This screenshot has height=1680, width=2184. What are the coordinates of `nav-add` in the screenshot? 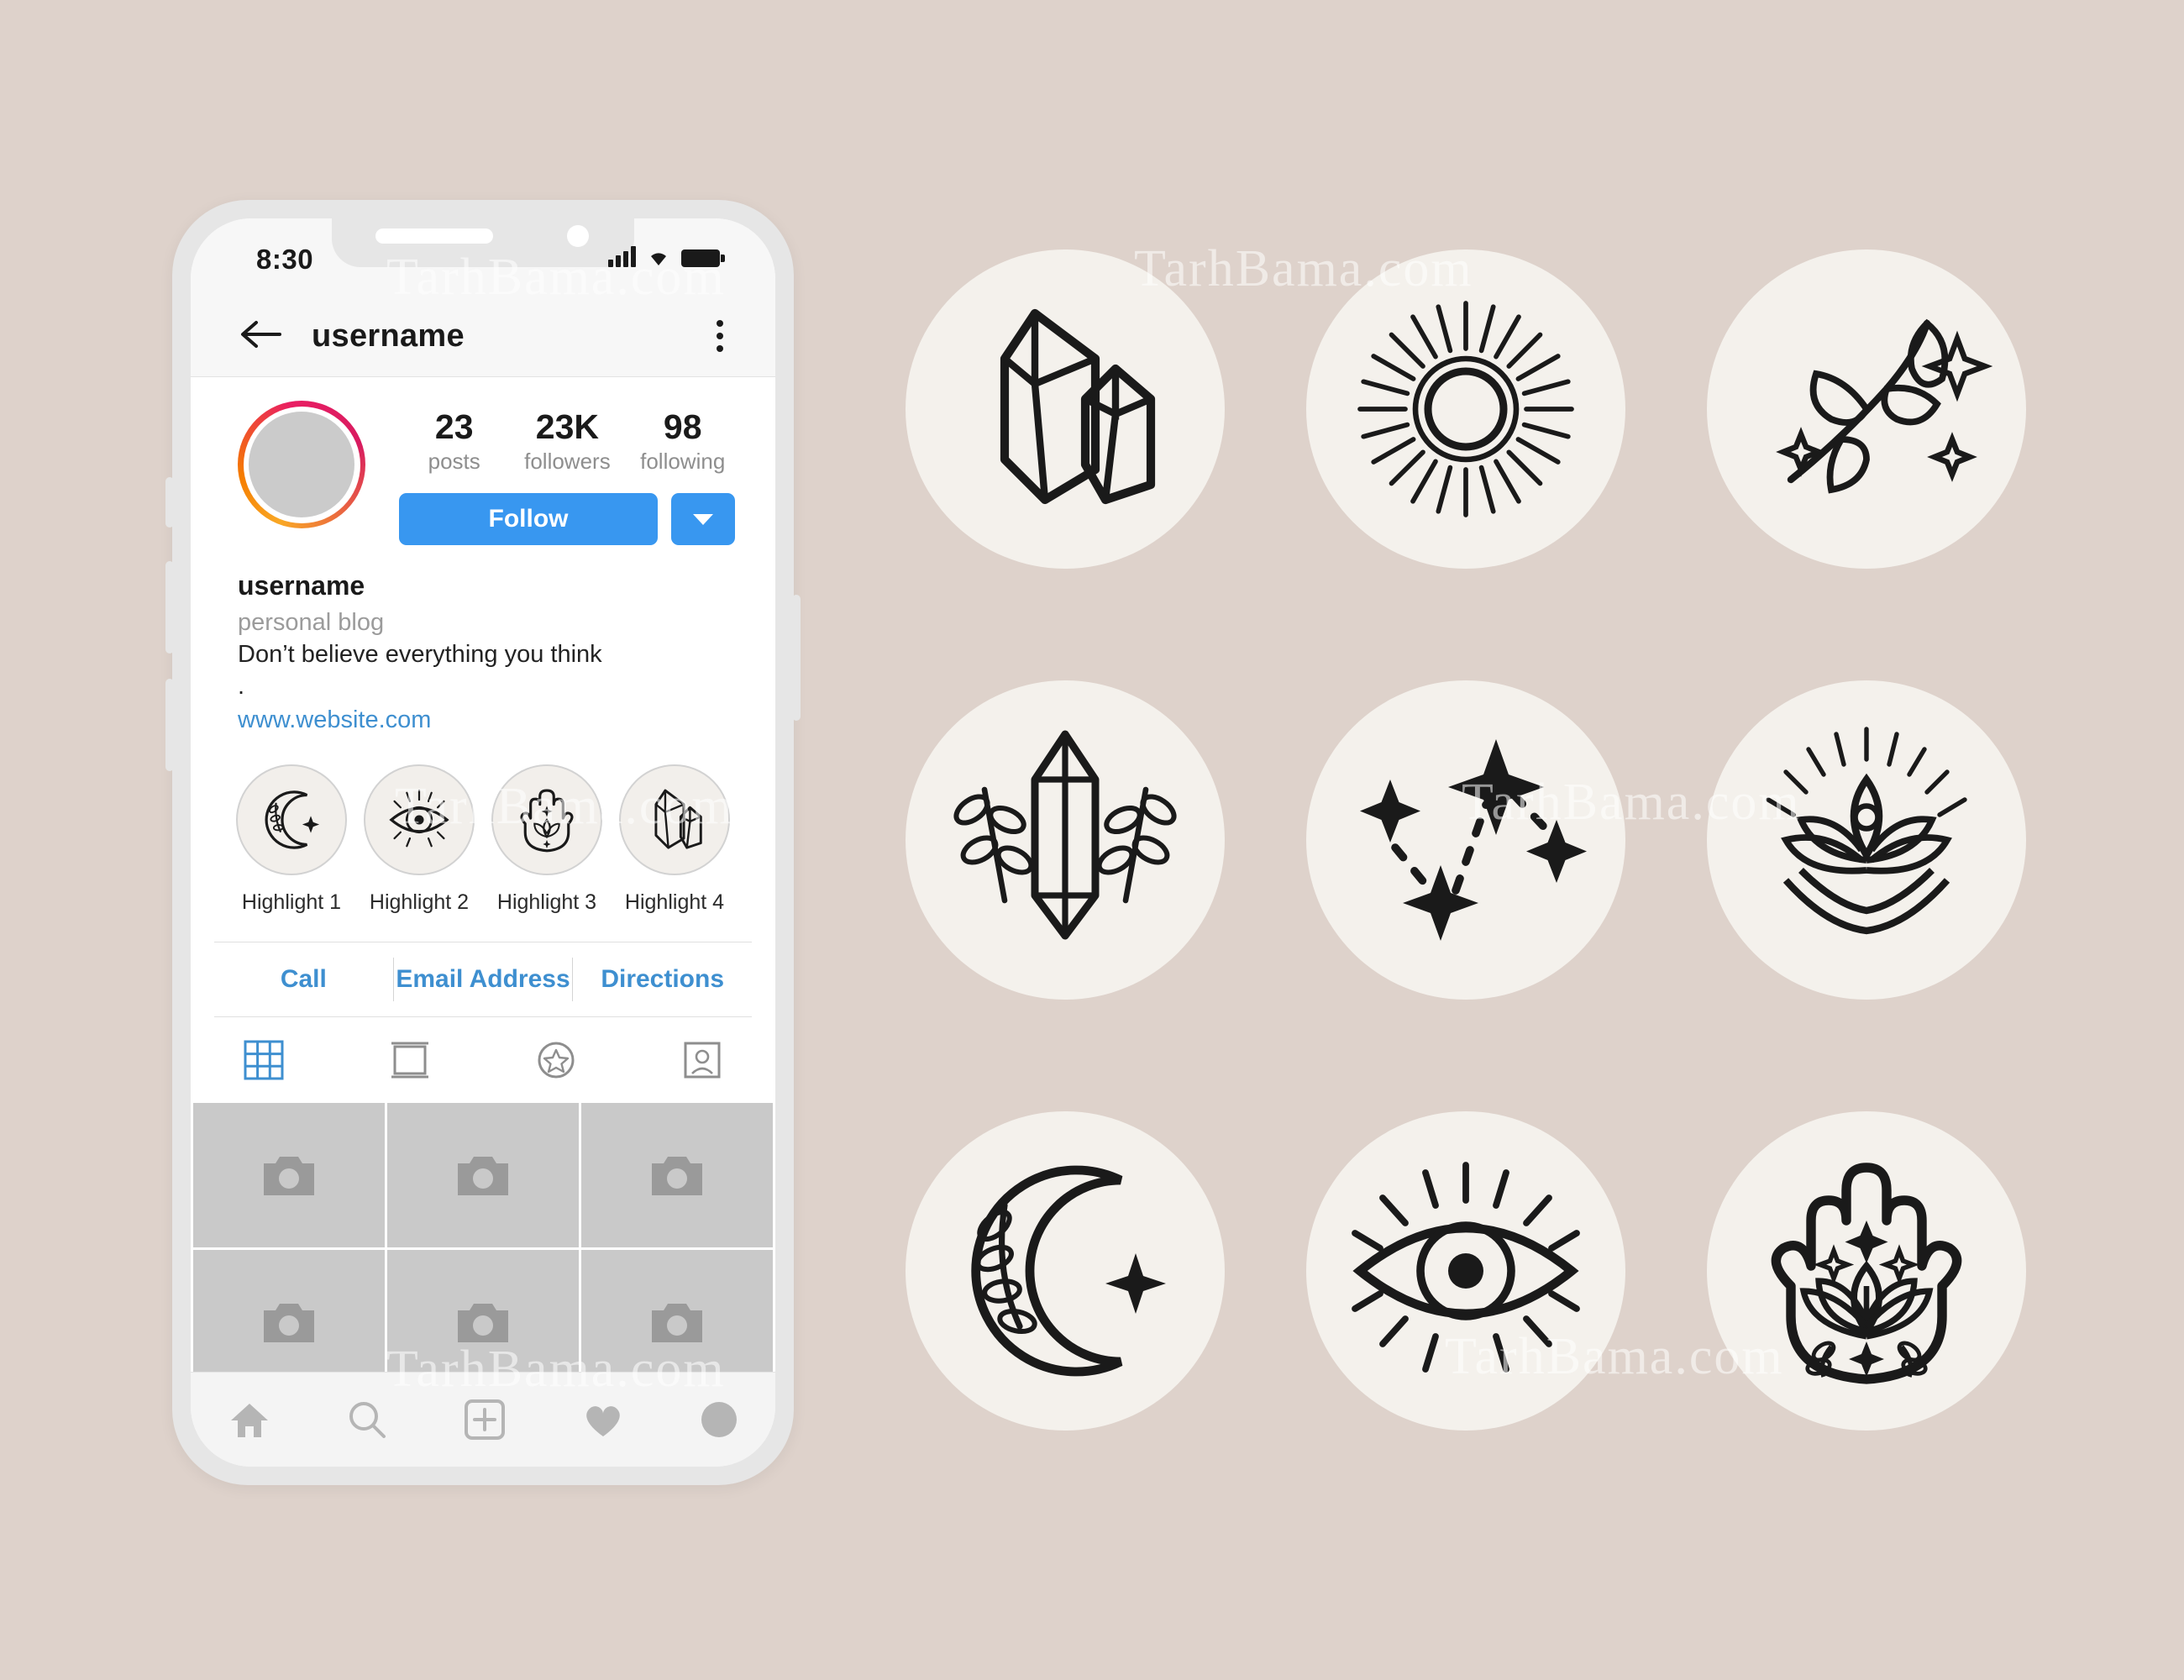 It's located at (485, 1419).